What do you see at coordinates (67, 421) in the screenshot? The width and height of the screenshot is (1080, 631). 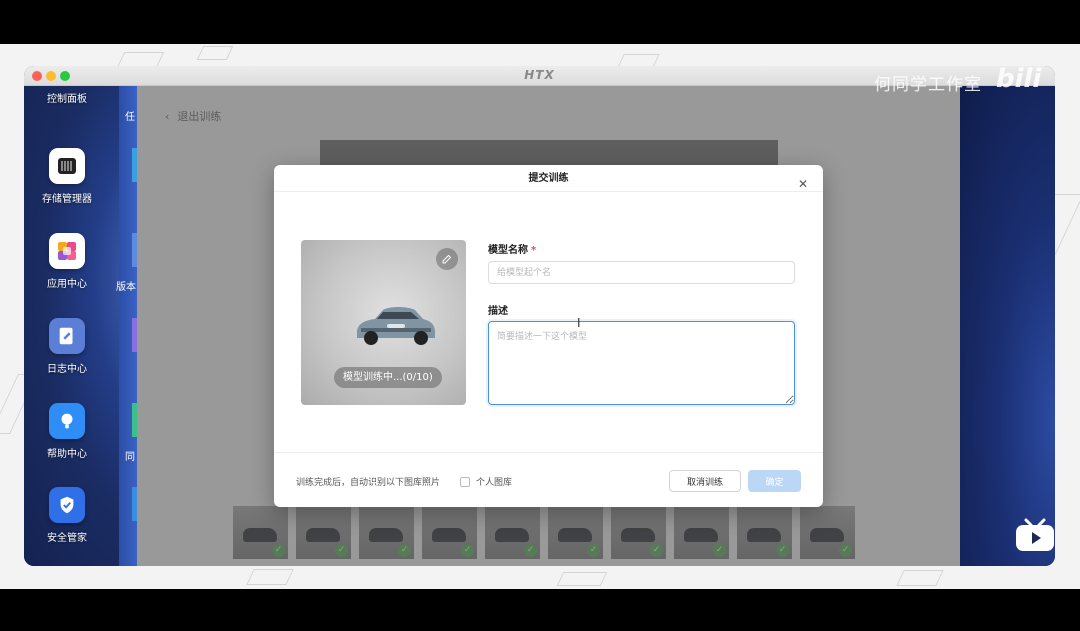 I see `help-center-icon` at bounding box center [67, 421].